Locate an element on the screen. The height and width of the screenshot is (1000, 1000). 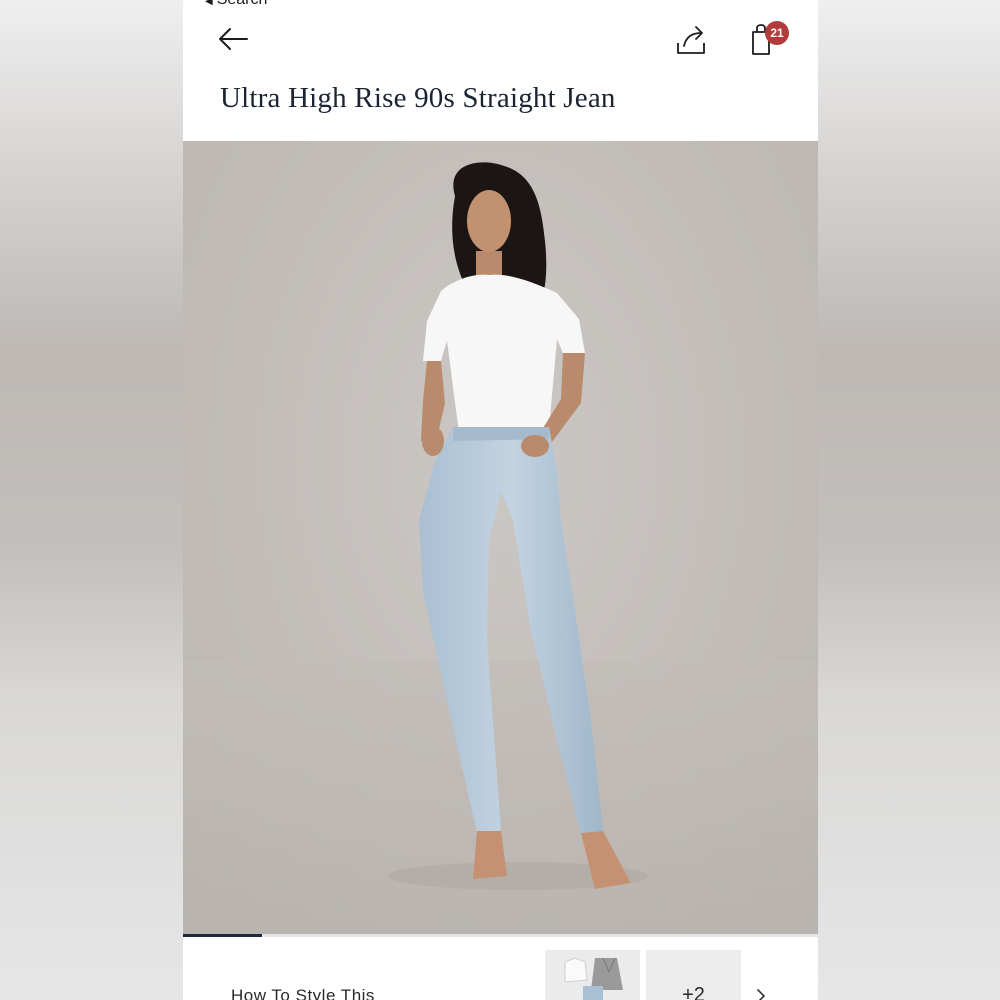
image-carousel-progress is located at coordinates (500, 935).